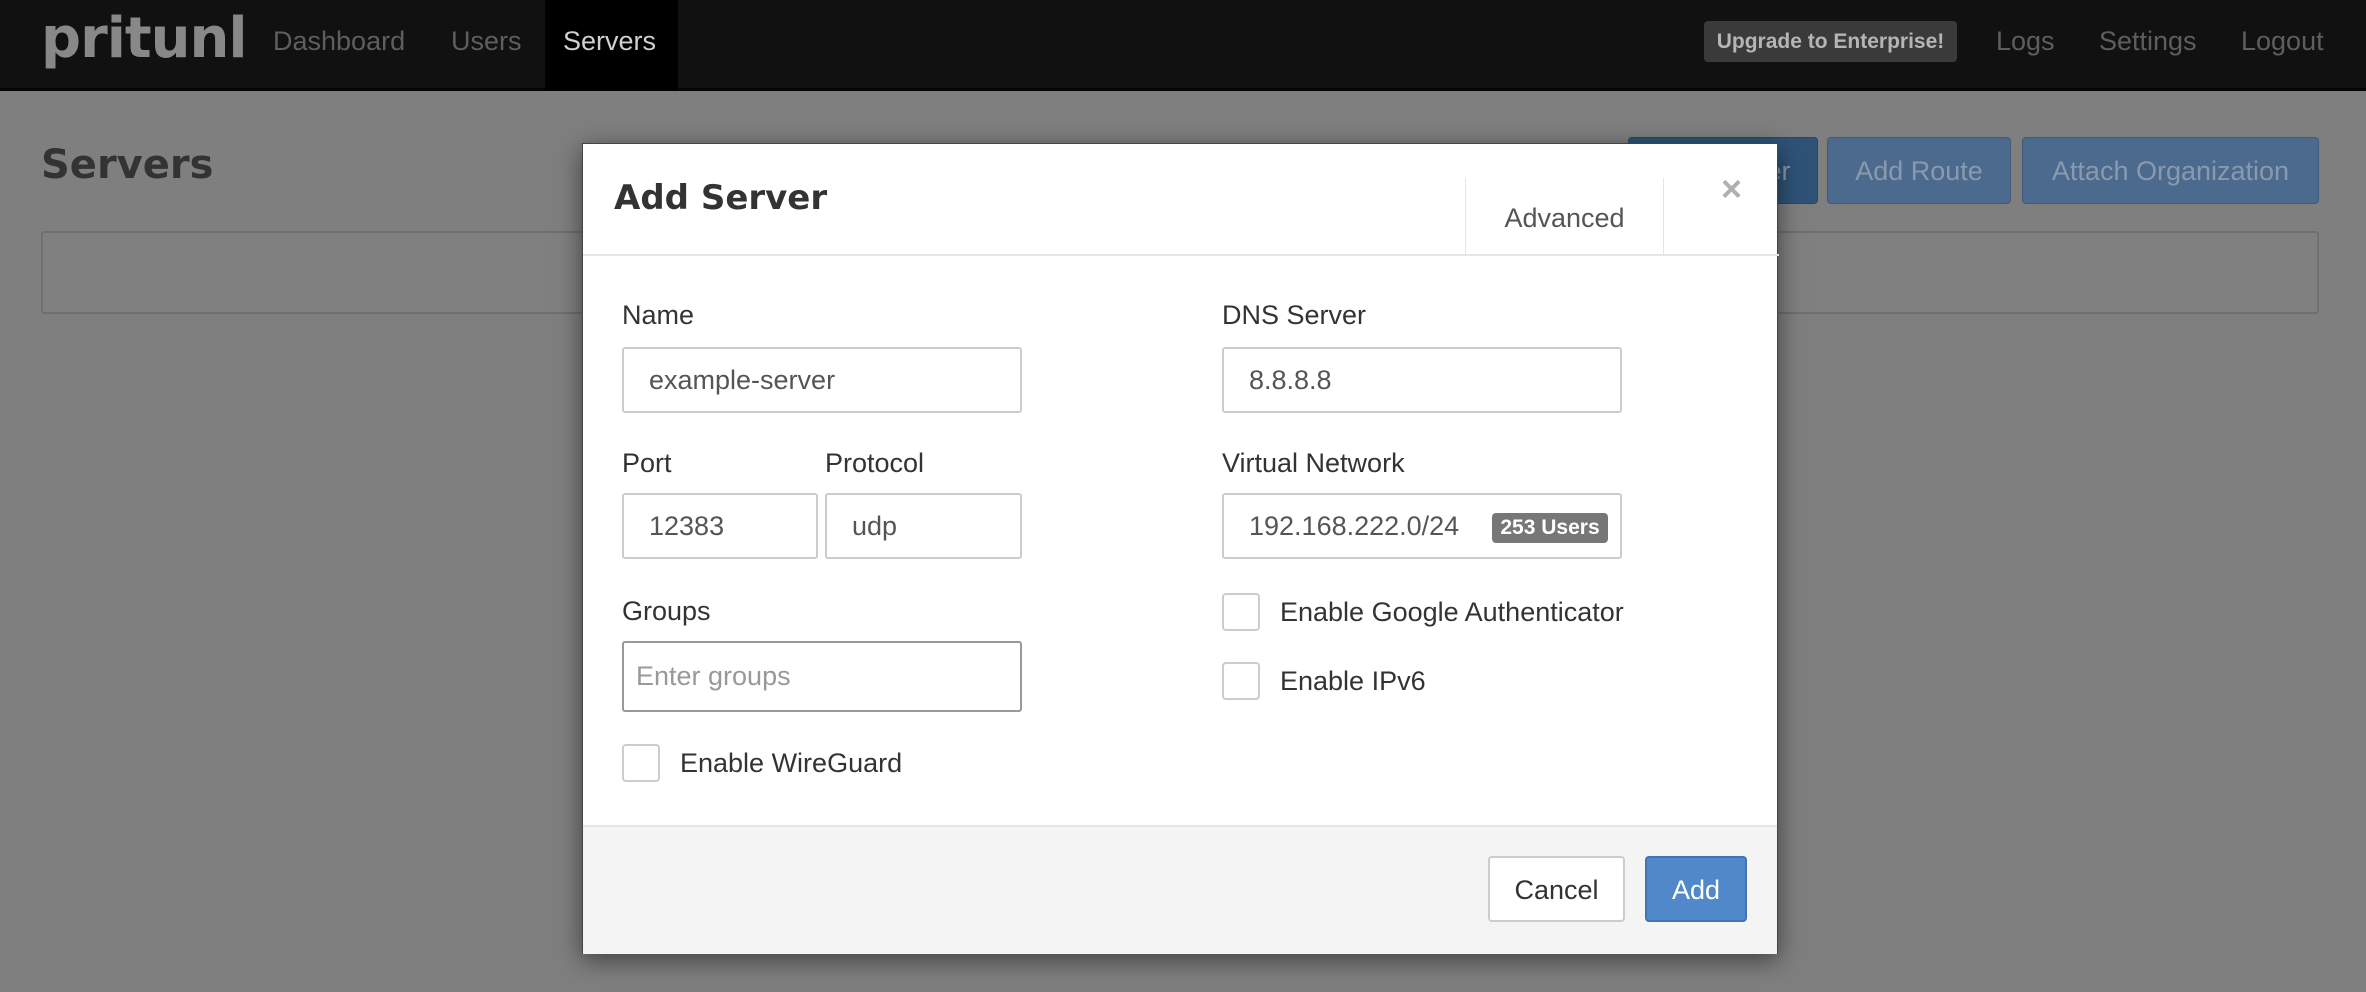 This screenshot has height=992, width=2366. What do you see at coordinates (666, 611) in the screenshot?
I see `groups-label: Groups` at bounding box center [666, 611].